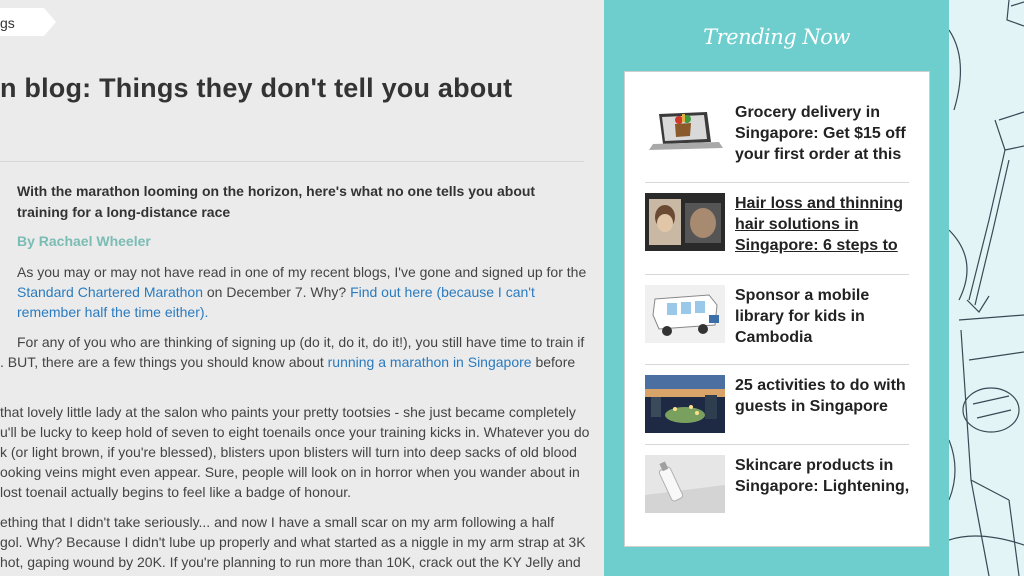  What do you see at coordinates (685, 222) in the screenshot?
I see `hair-photo-icon` at bounding box center [685, 222].